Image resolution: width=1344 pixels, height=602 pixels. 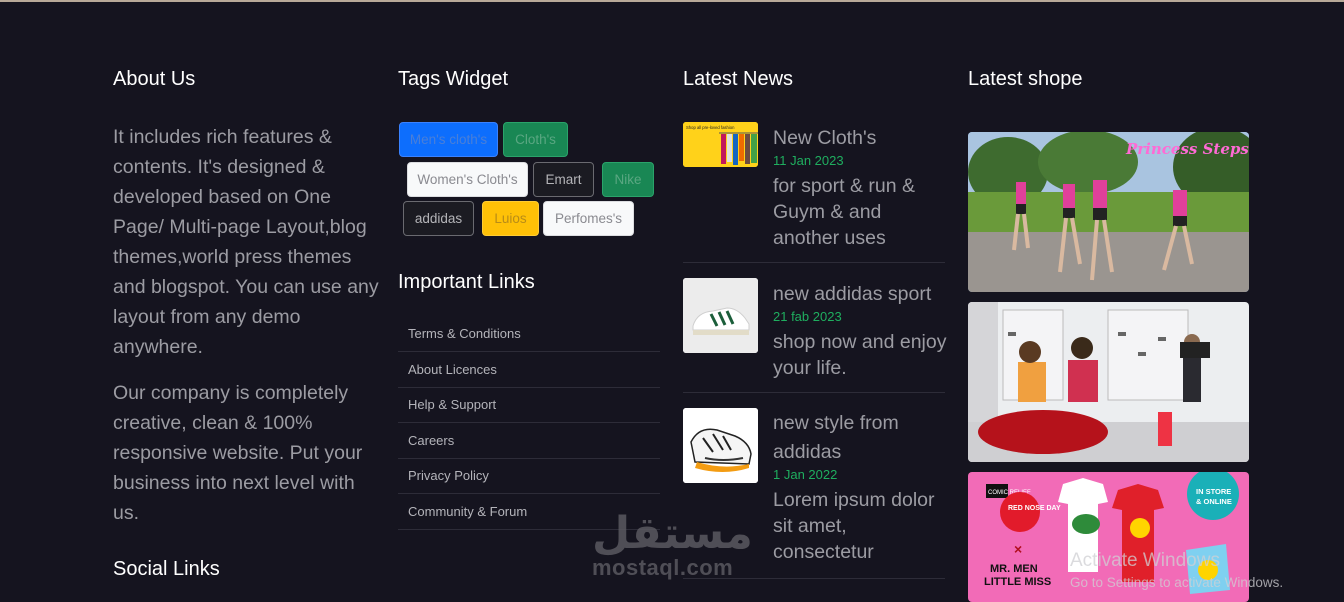 What do you see at coordinates (720, 315) in the screenshot?
I see `news-thumbnail-sneaker` at bounding box center [720, 315].